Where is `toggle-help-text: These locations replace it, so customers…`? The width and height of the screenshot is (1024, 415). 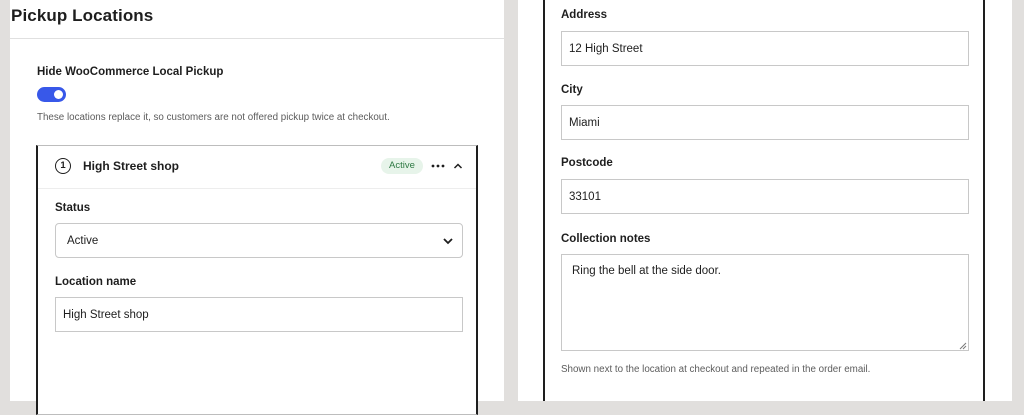
toggle-help-text: These locations replace it, so customers… is located at coordinates (213, 117).